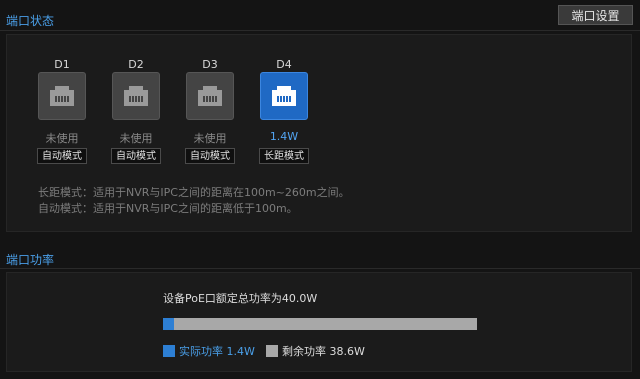 The height and width of the screenshot is (379, 640). Describe the element at coordinates (240, 298) in the screenshot. I see `total-power-label: 设备PoE口额定总功率为40.0W` at that location.